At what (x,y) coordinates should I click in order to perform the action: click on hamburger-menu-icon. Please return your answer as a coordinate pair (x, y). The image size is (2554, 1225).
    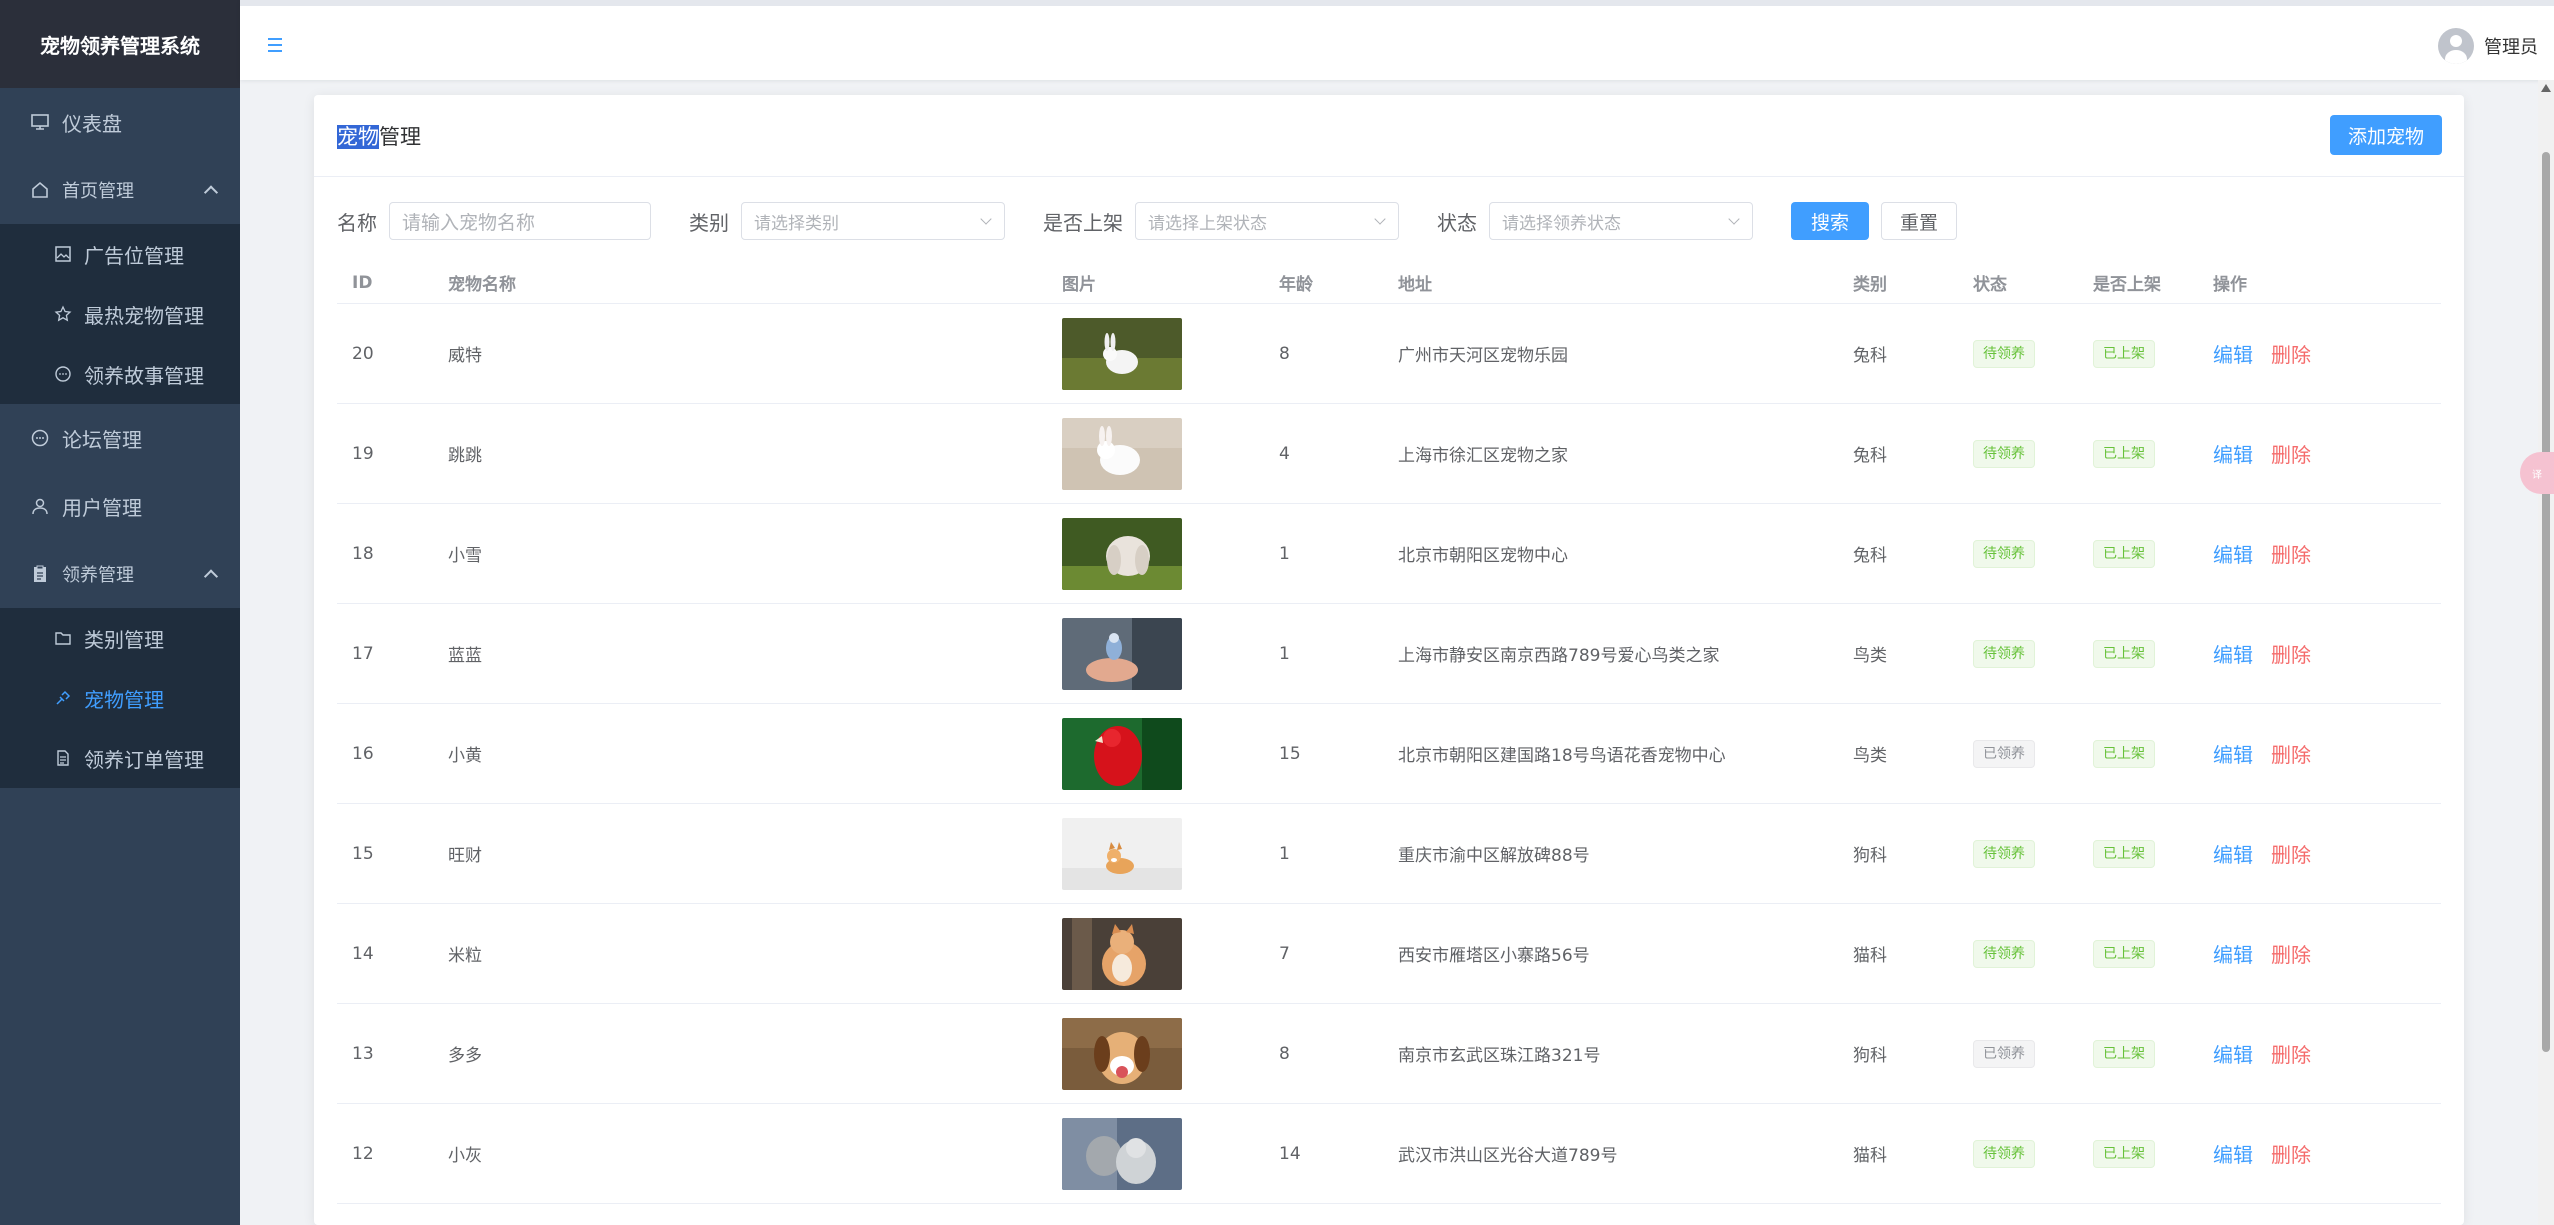
    Looking at the image, I should click on (275, 47).